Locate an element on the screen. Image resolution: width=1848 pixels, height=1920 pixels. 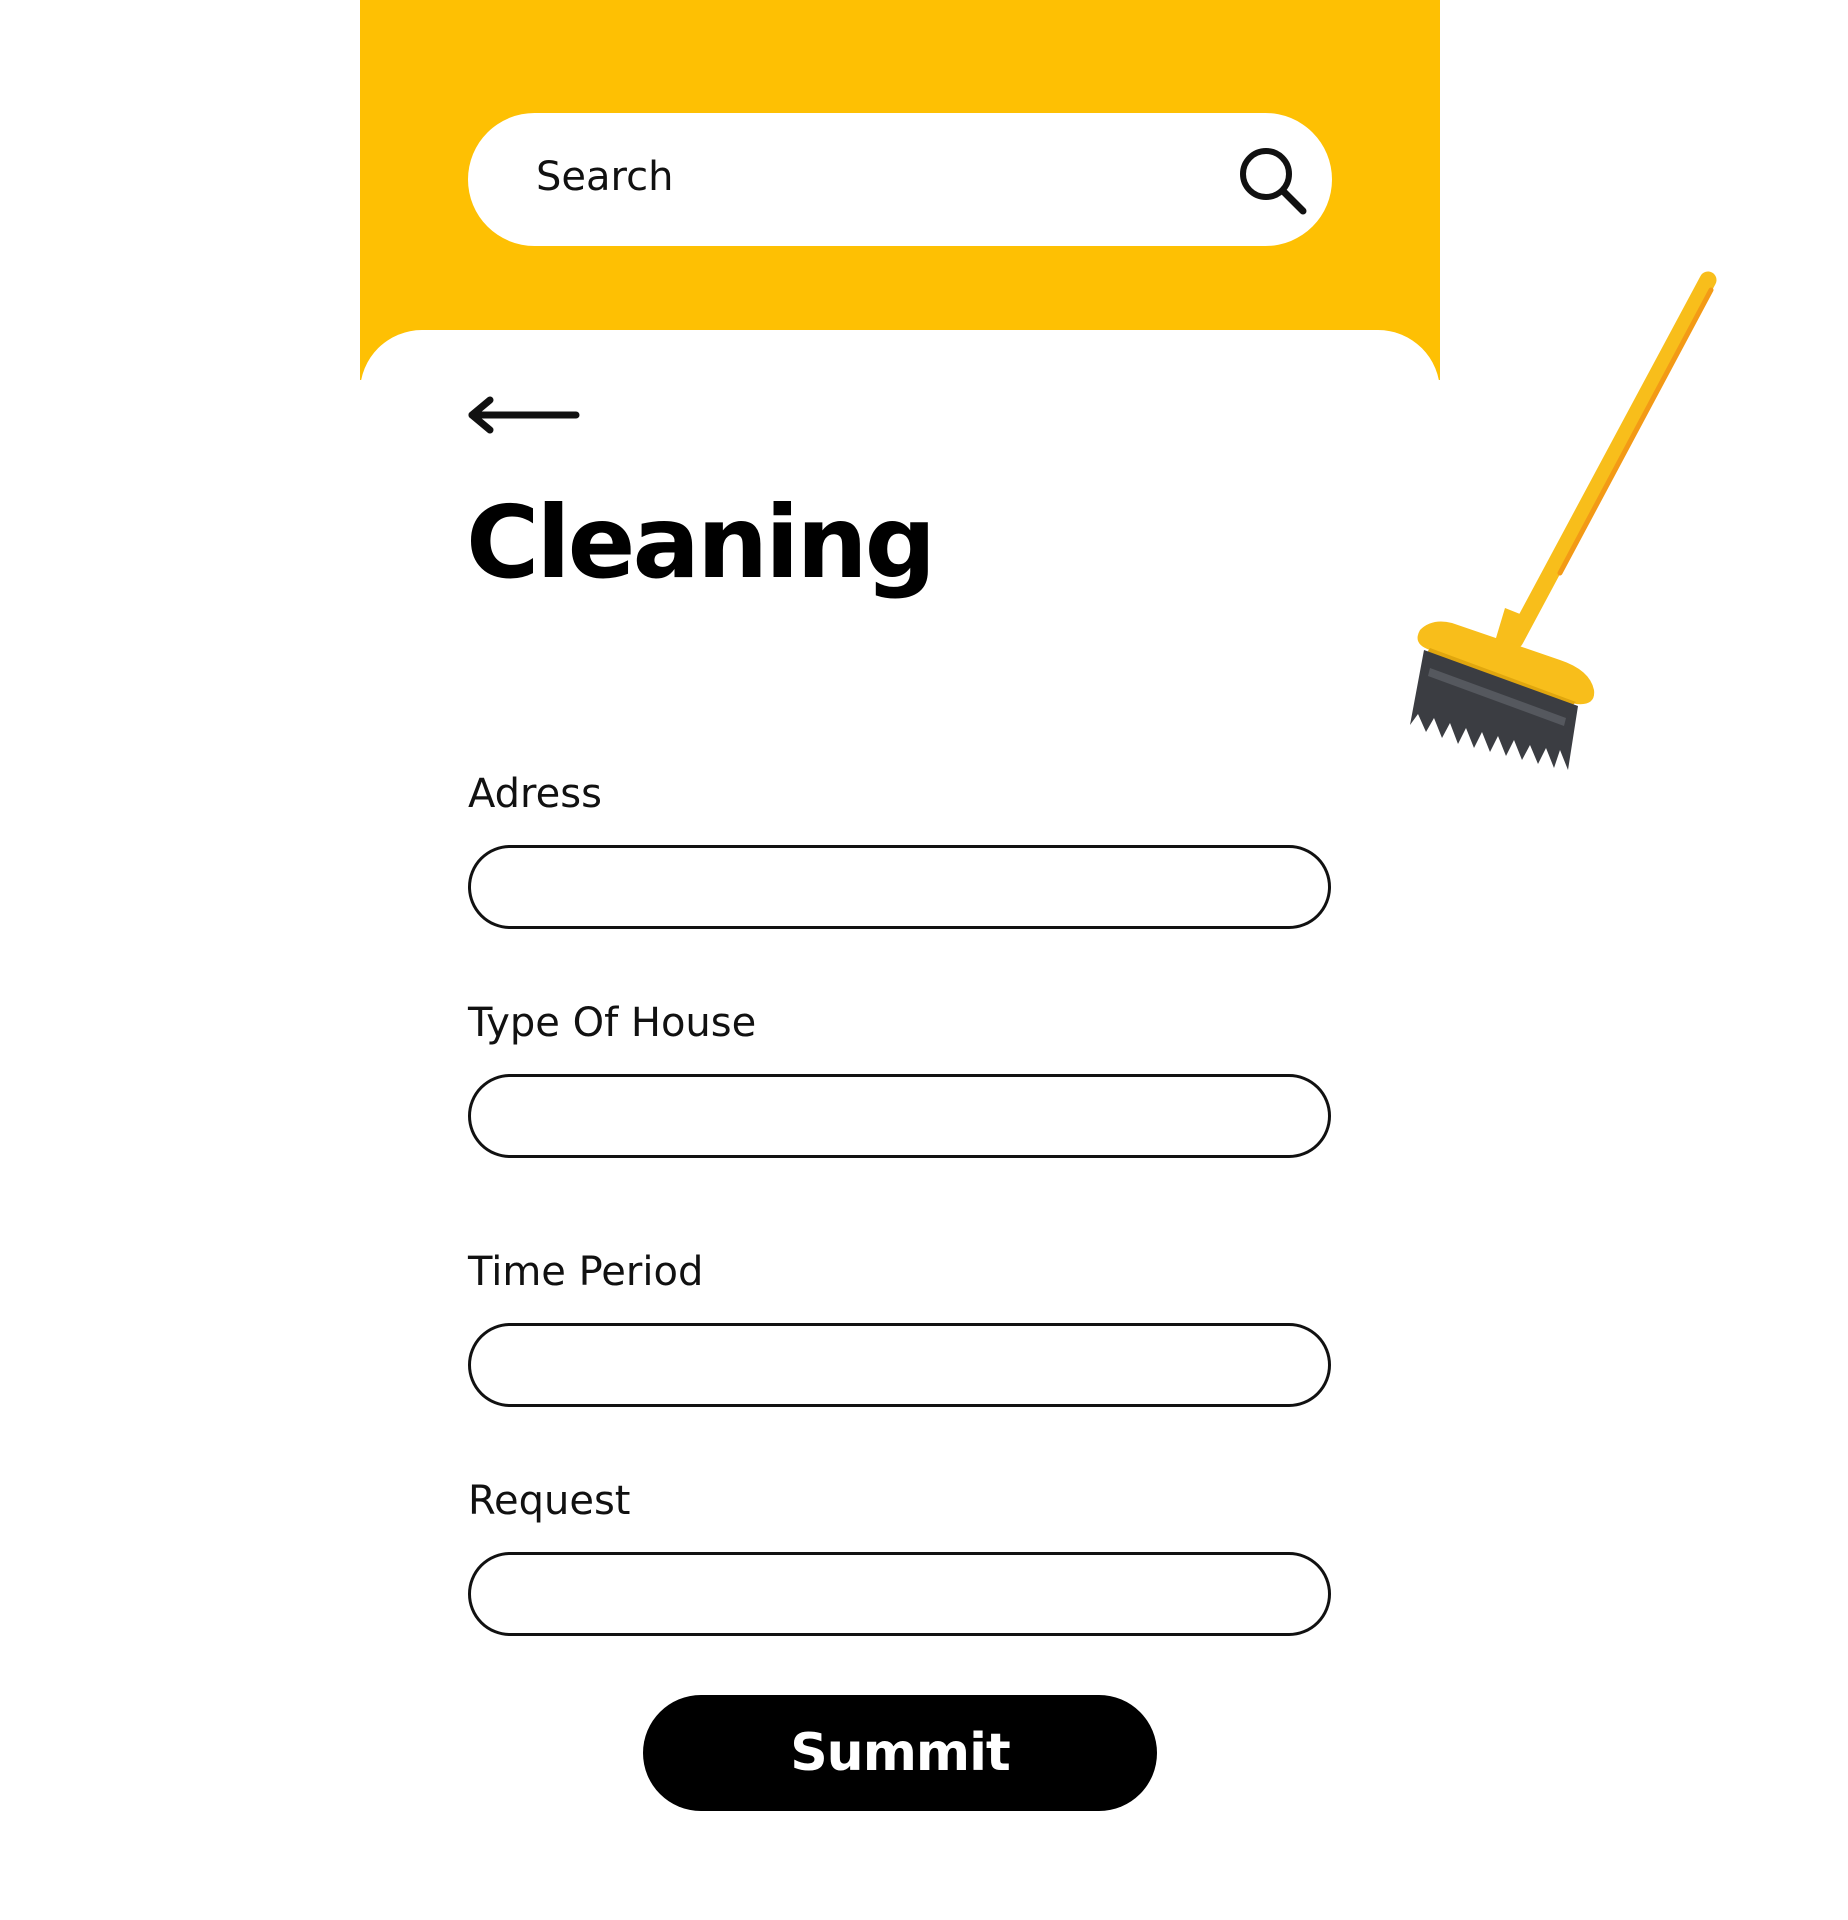
page-title: Cleaning is located at coordinates (701, 542).